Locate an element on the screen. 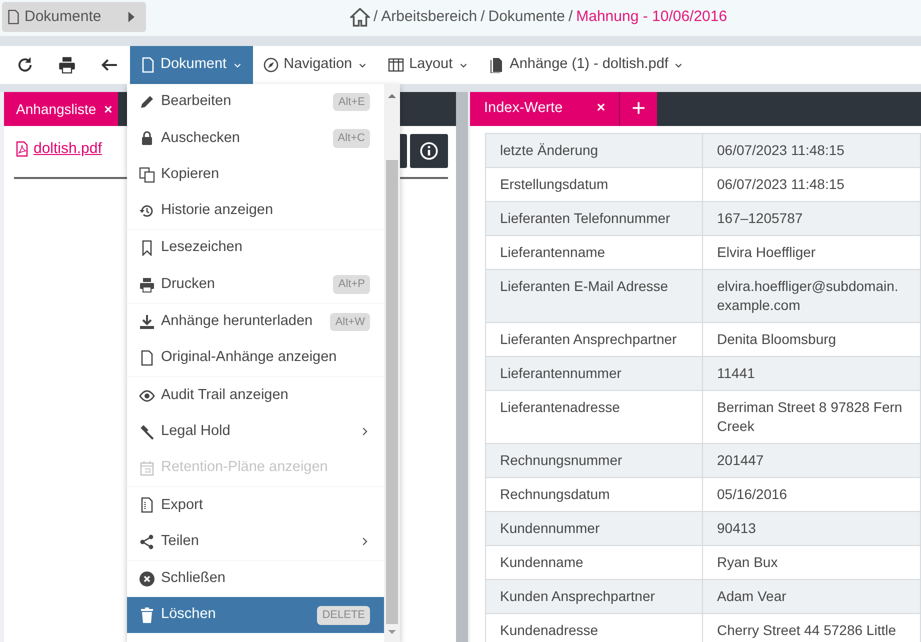  shortcut-hint: Alt+W is located at coordinates (350, 322).